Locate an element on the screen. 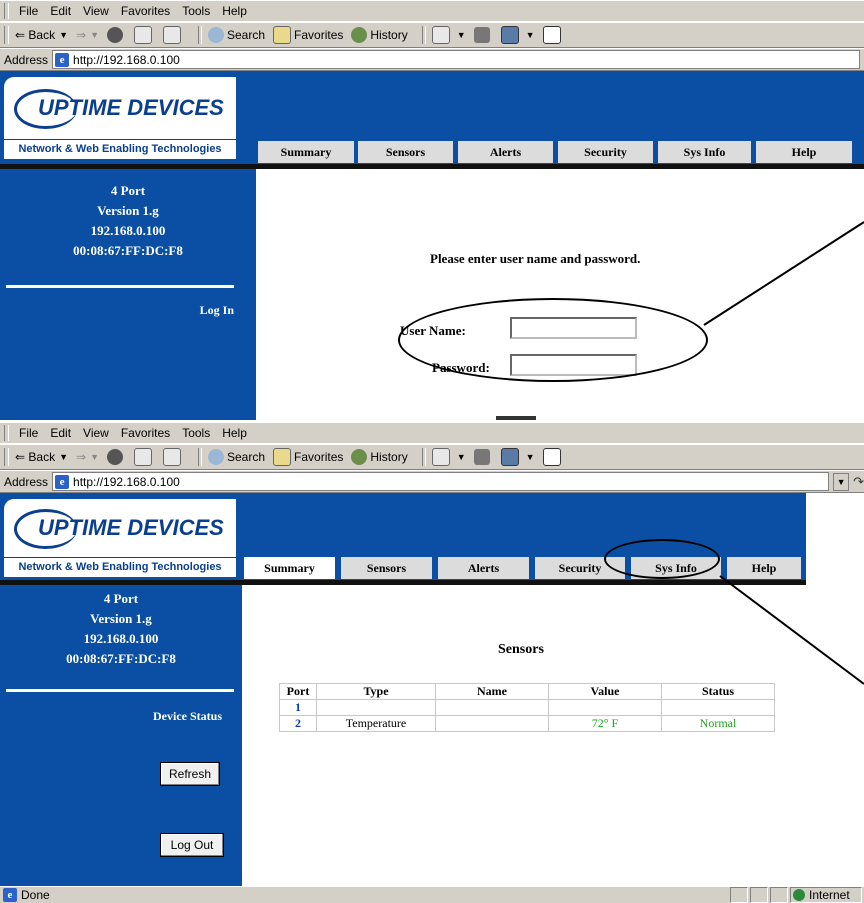 The image size is (864, 903). address-bar: Address e http://192.168.0.100 ▼ ↷ is located at coordinates (432, 481).